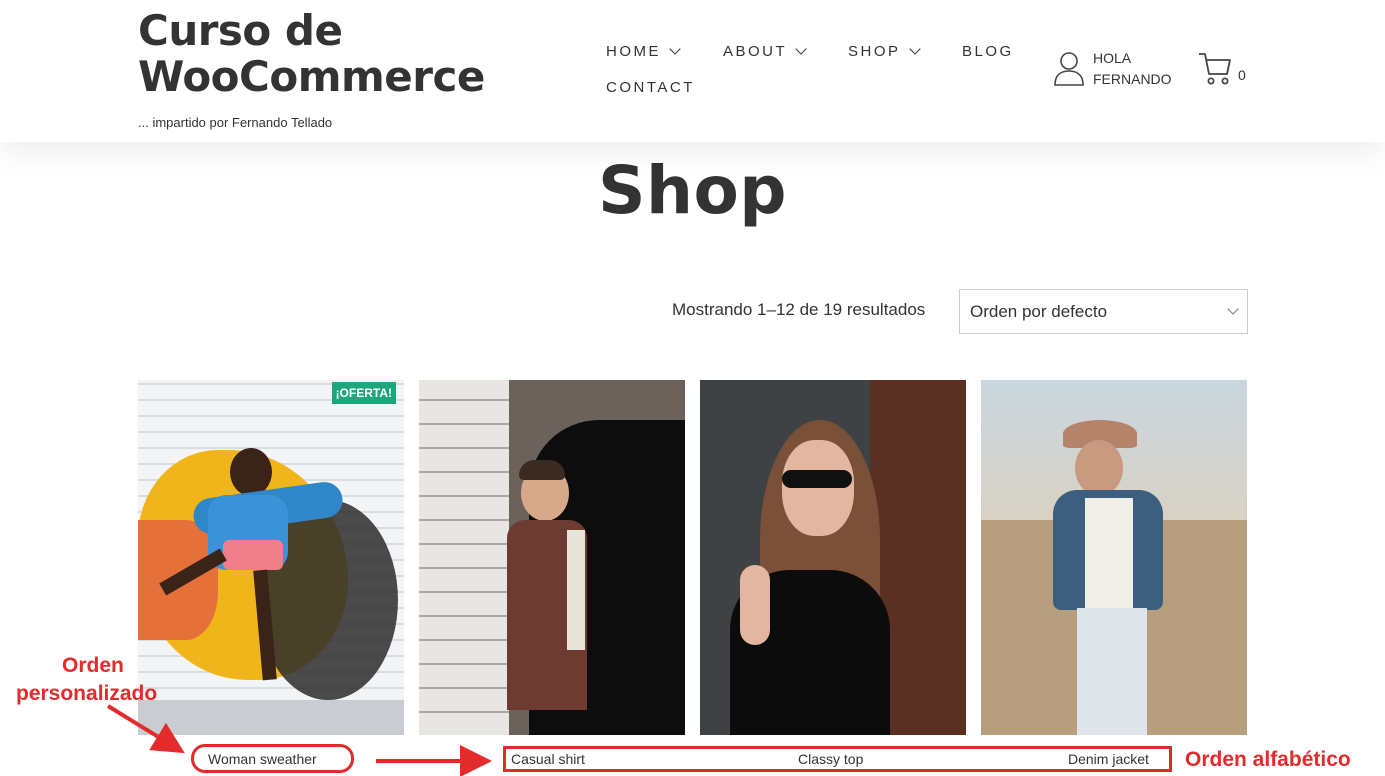 This screenshot has width=1385, height=776. Describe the element at coordinates (1242, 75) in the screenshot. I see `cart-count: 0` at that location.